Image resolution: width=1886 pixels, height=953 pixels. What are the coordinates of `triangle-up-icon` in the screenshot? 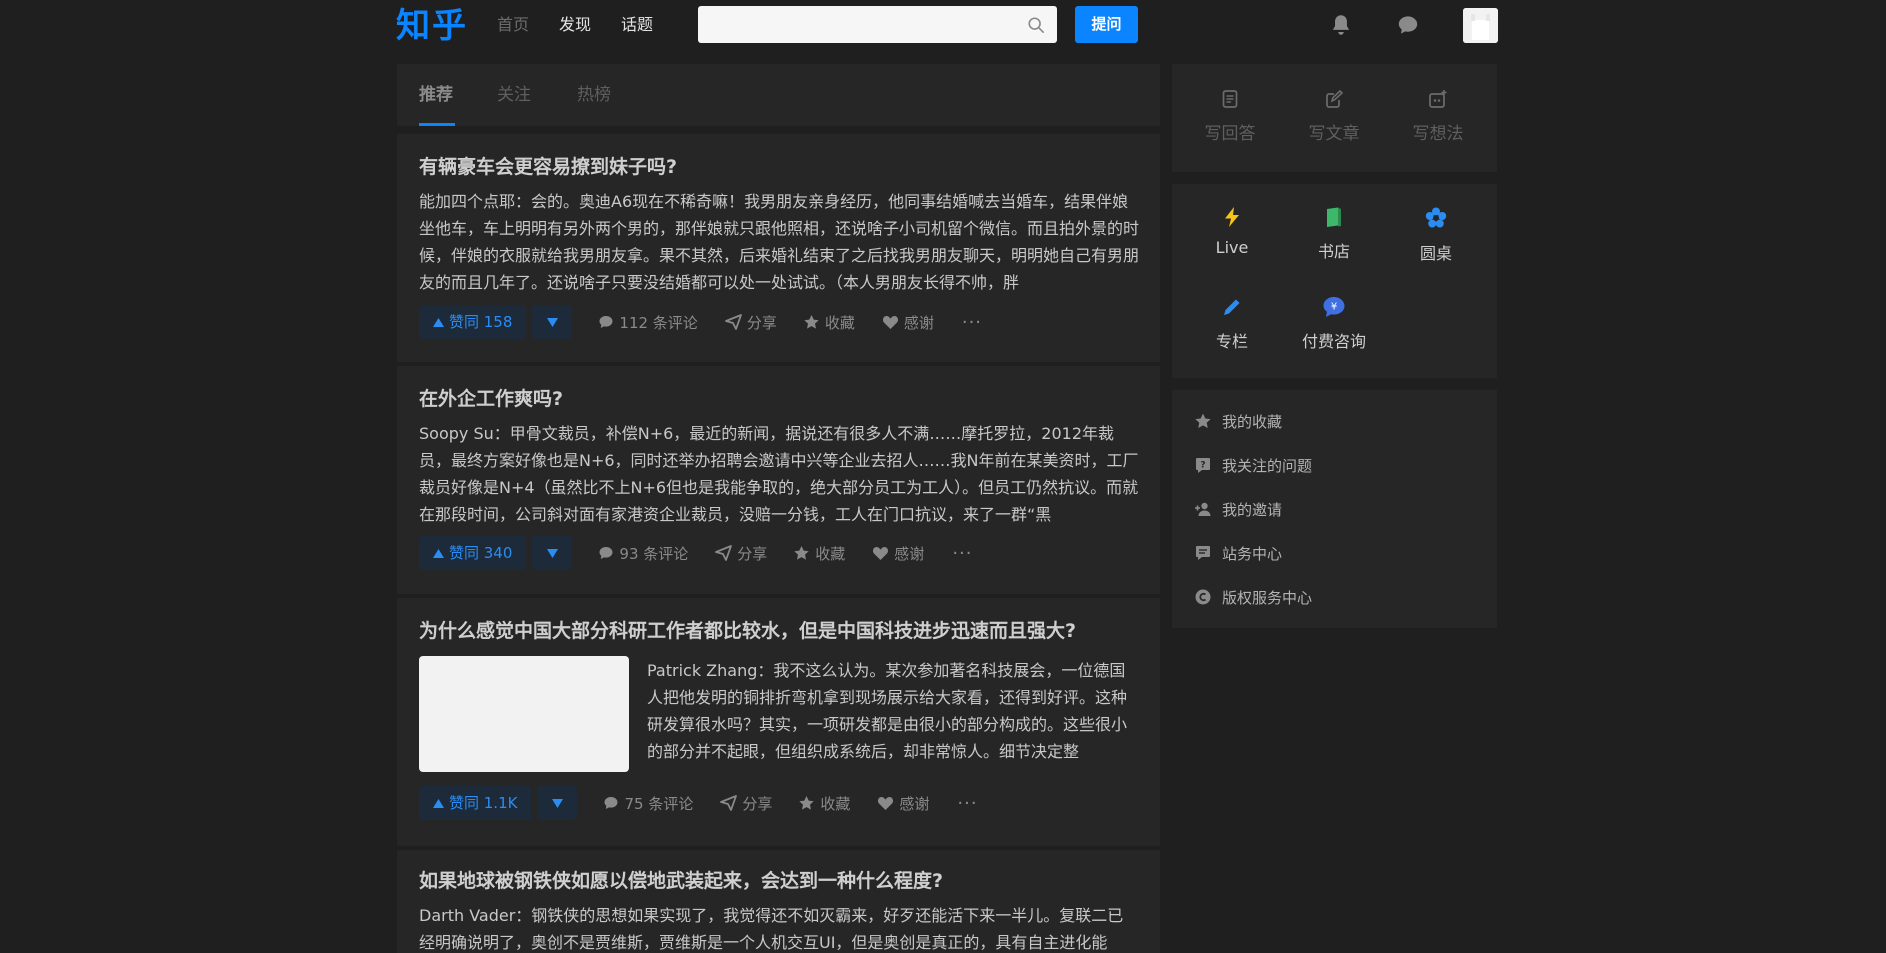 It's located at (438, 322).